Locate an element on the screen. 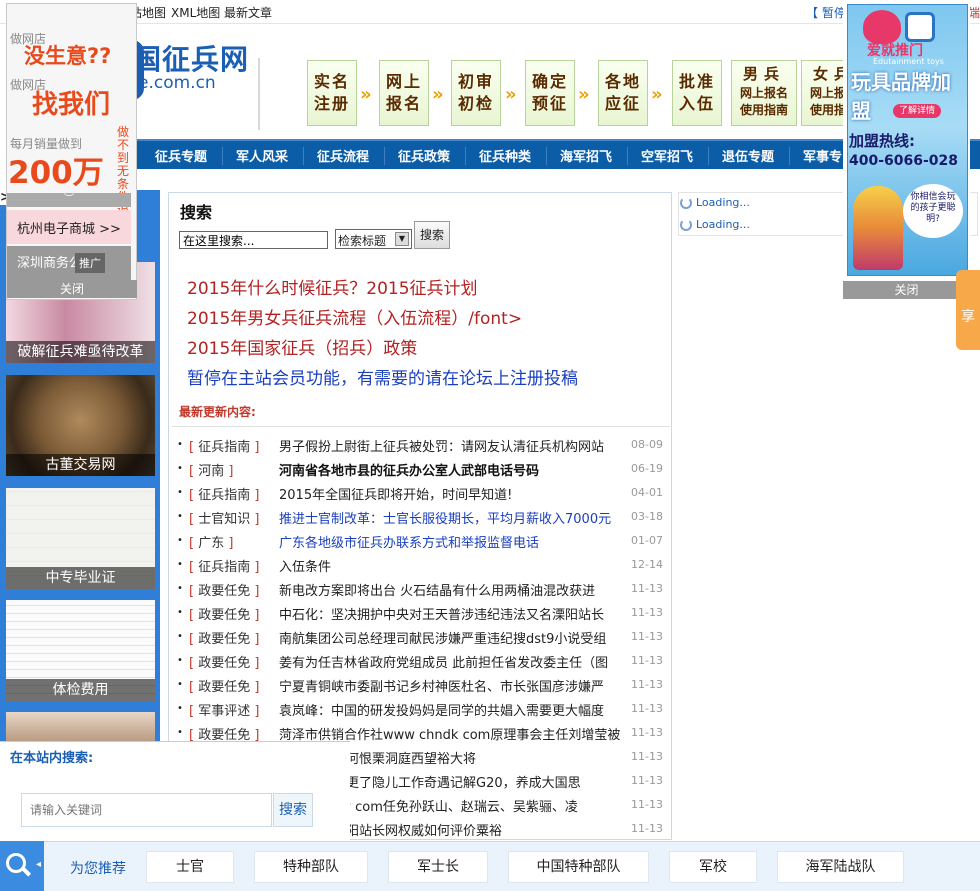 Image resolution: width=980 pixels, height=891 pixels. list-item: • [ 政要任免 ] 姜有为任吉林省政府党组成员 此前担任省发改委主任（图 11-13 is located at coordinates (422, 661).